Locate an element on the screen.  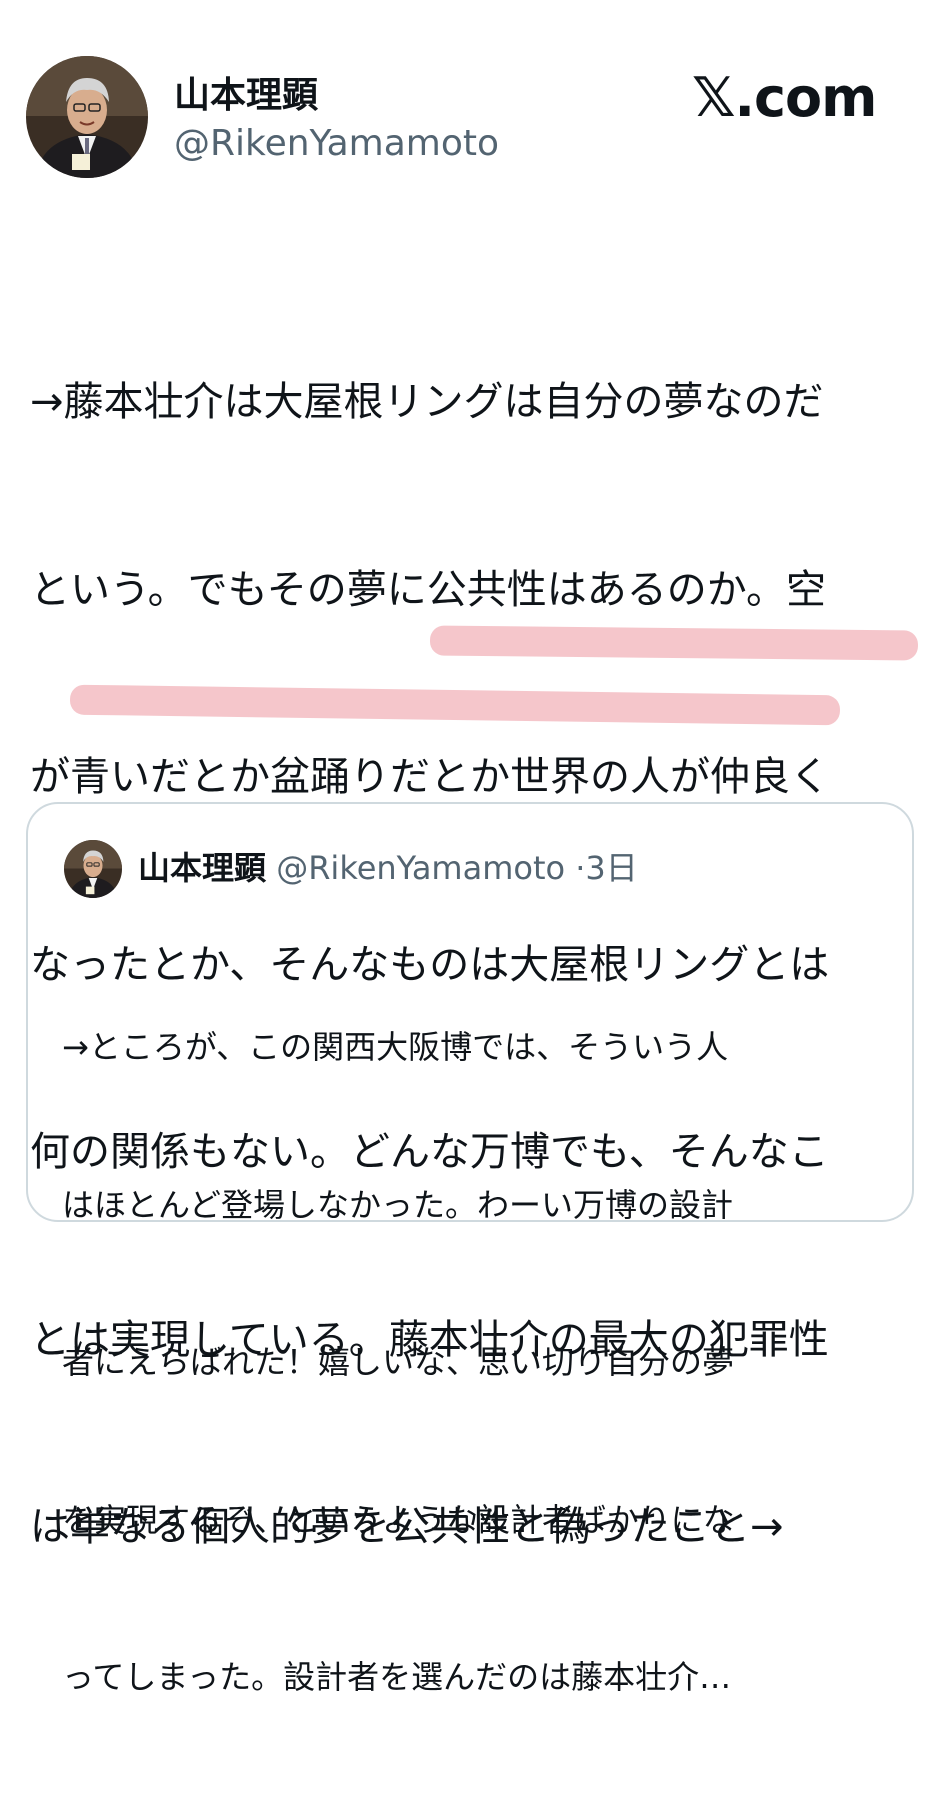
quoted-text-line: →ところが、この関西大阪博では、そういう人 is located at coordinates (395, 1047).